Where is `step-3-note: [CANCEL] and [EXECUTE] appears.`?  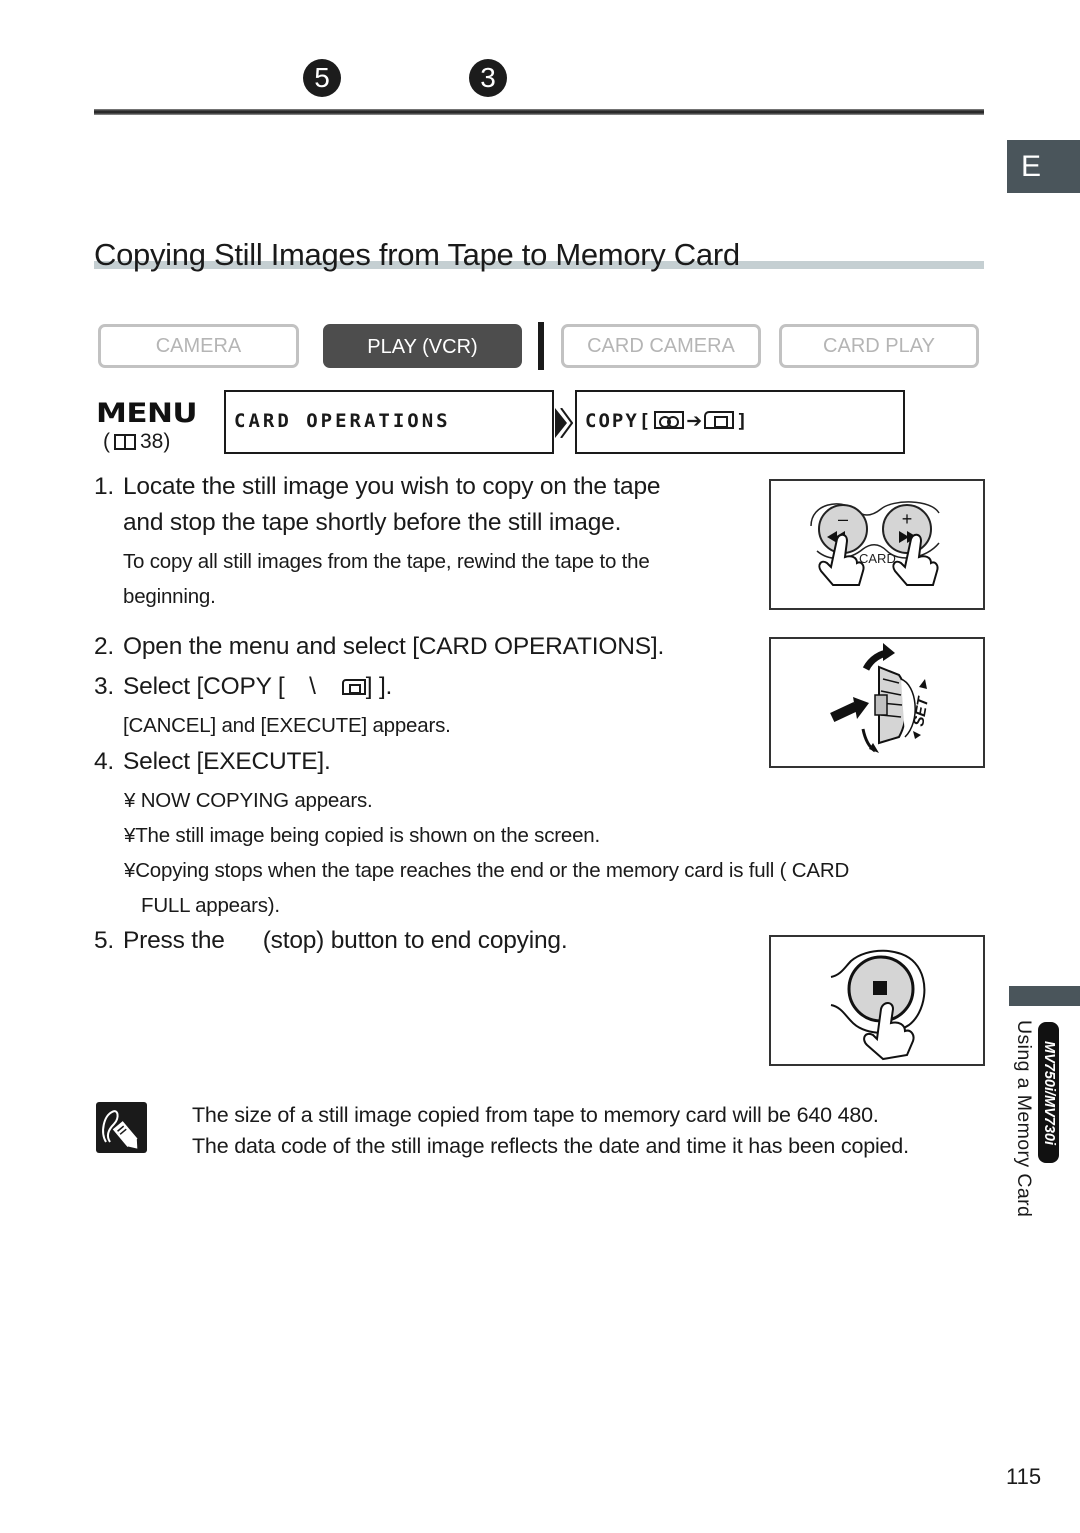
step-3-note: [CANCEL] and [EXECUTE] appears. is located at coordinates (287, 725).